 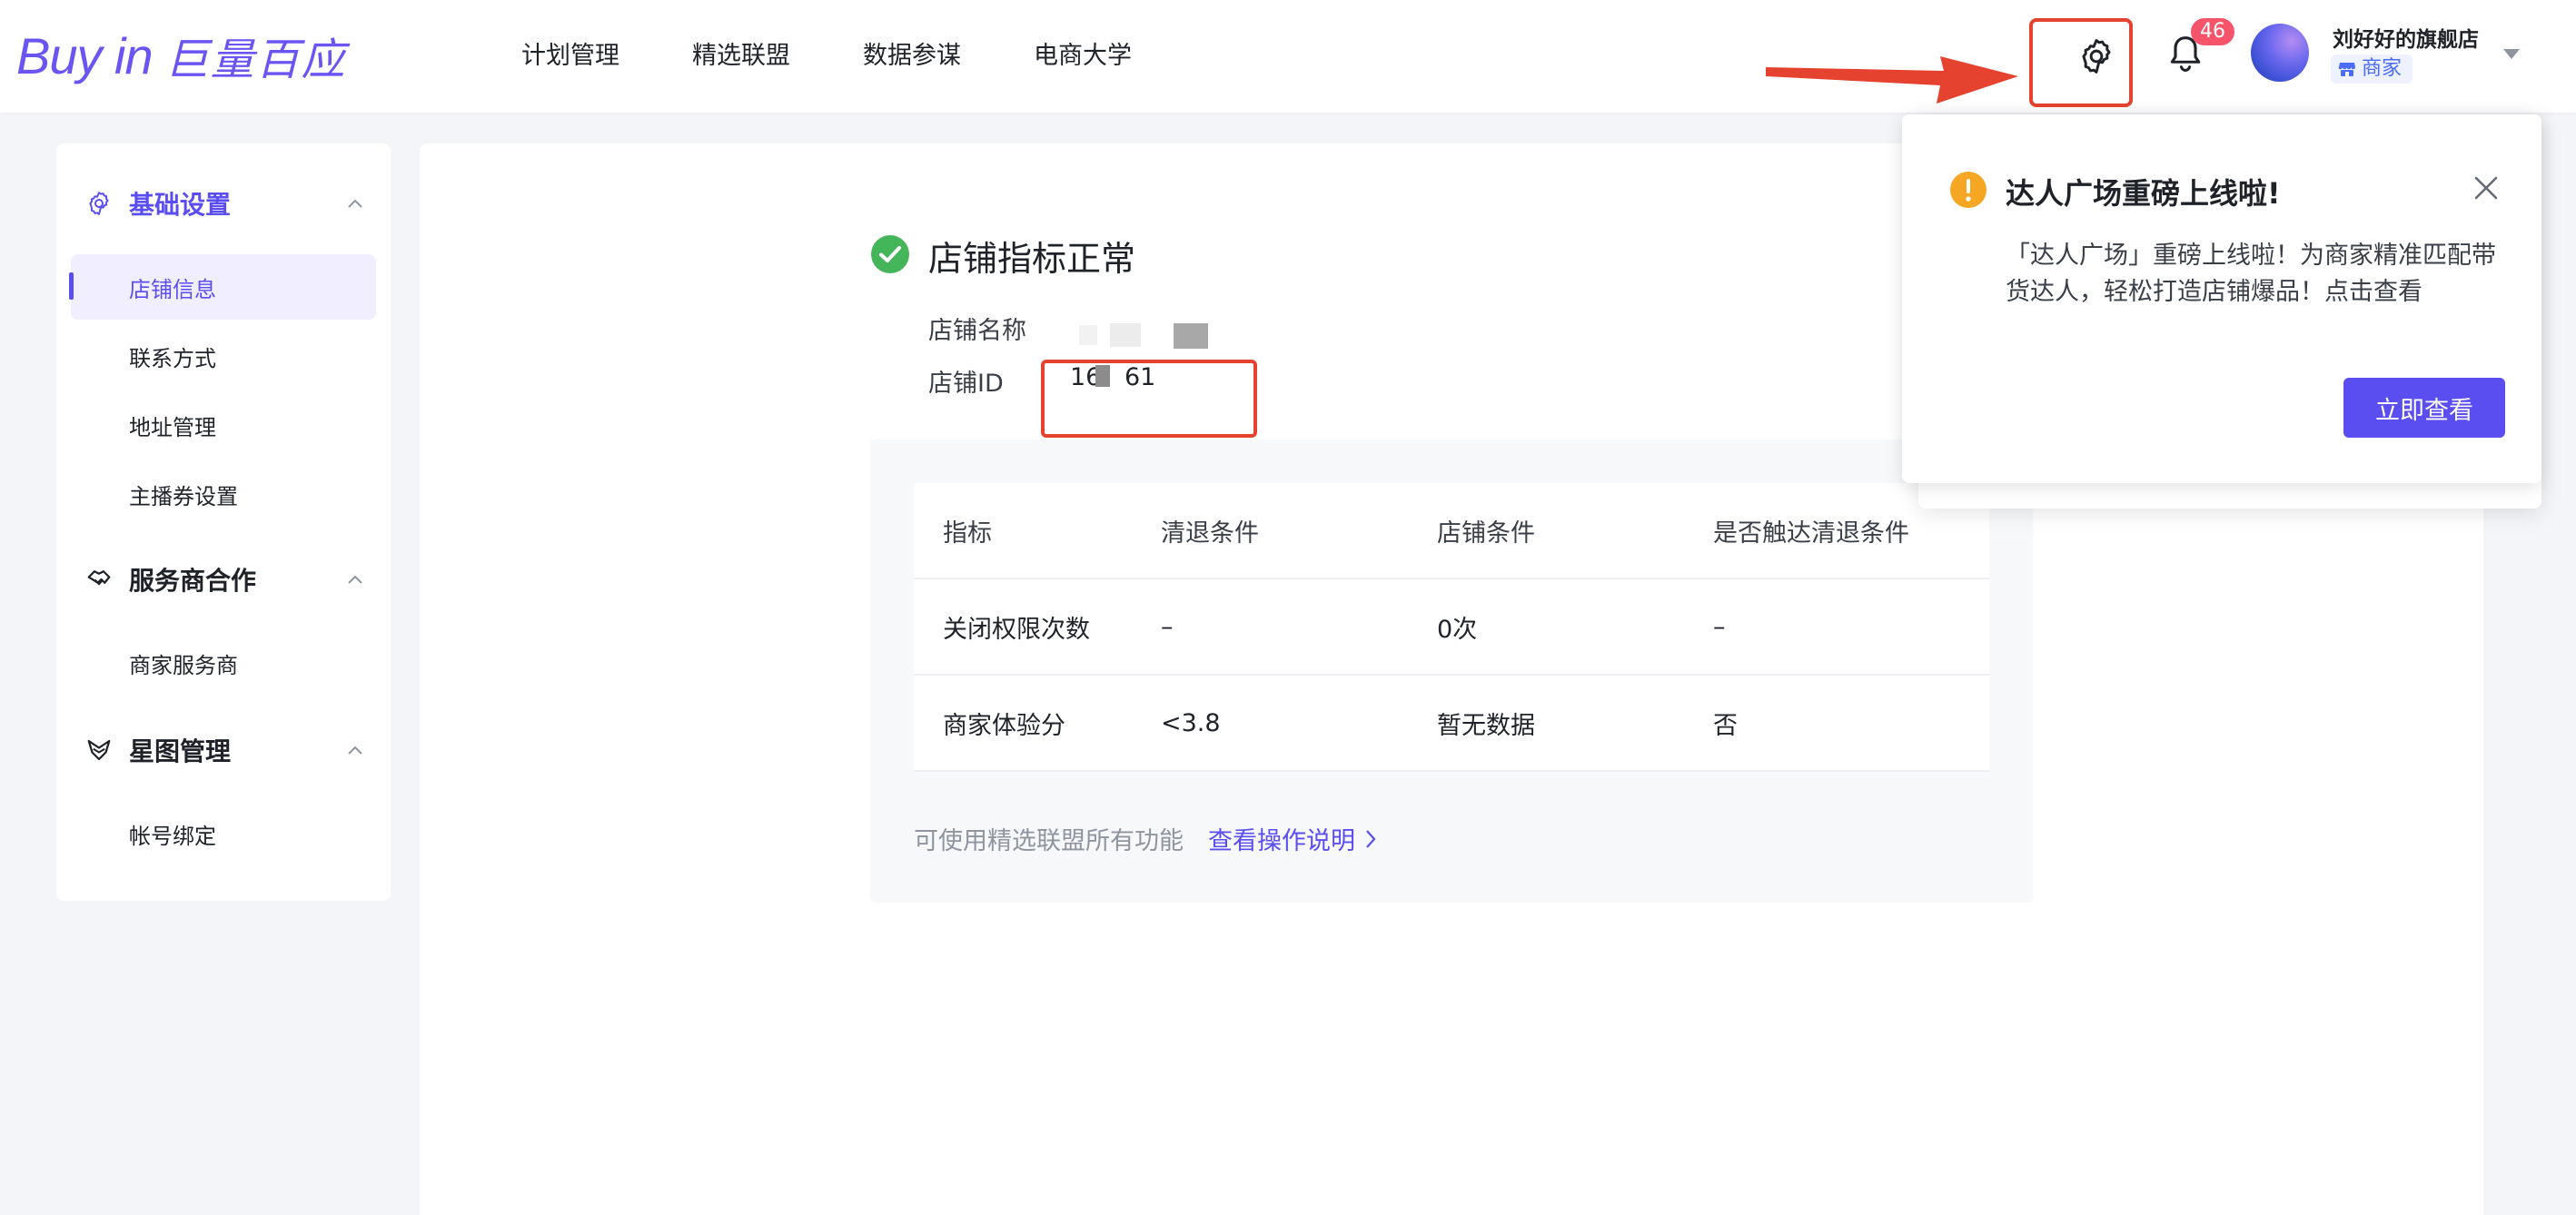 What do you see at coordinates (183, 665) in the screenshot?
I see `sidebar-item-label: 商家服务商` at bounding box center [183, 665].